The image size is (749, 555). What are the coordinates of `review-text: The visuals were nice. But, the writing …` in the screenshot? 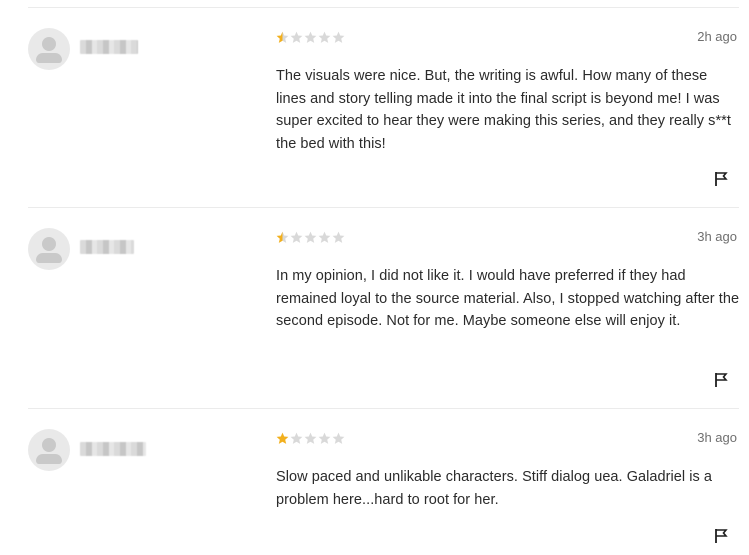 It's located at (503, 110).